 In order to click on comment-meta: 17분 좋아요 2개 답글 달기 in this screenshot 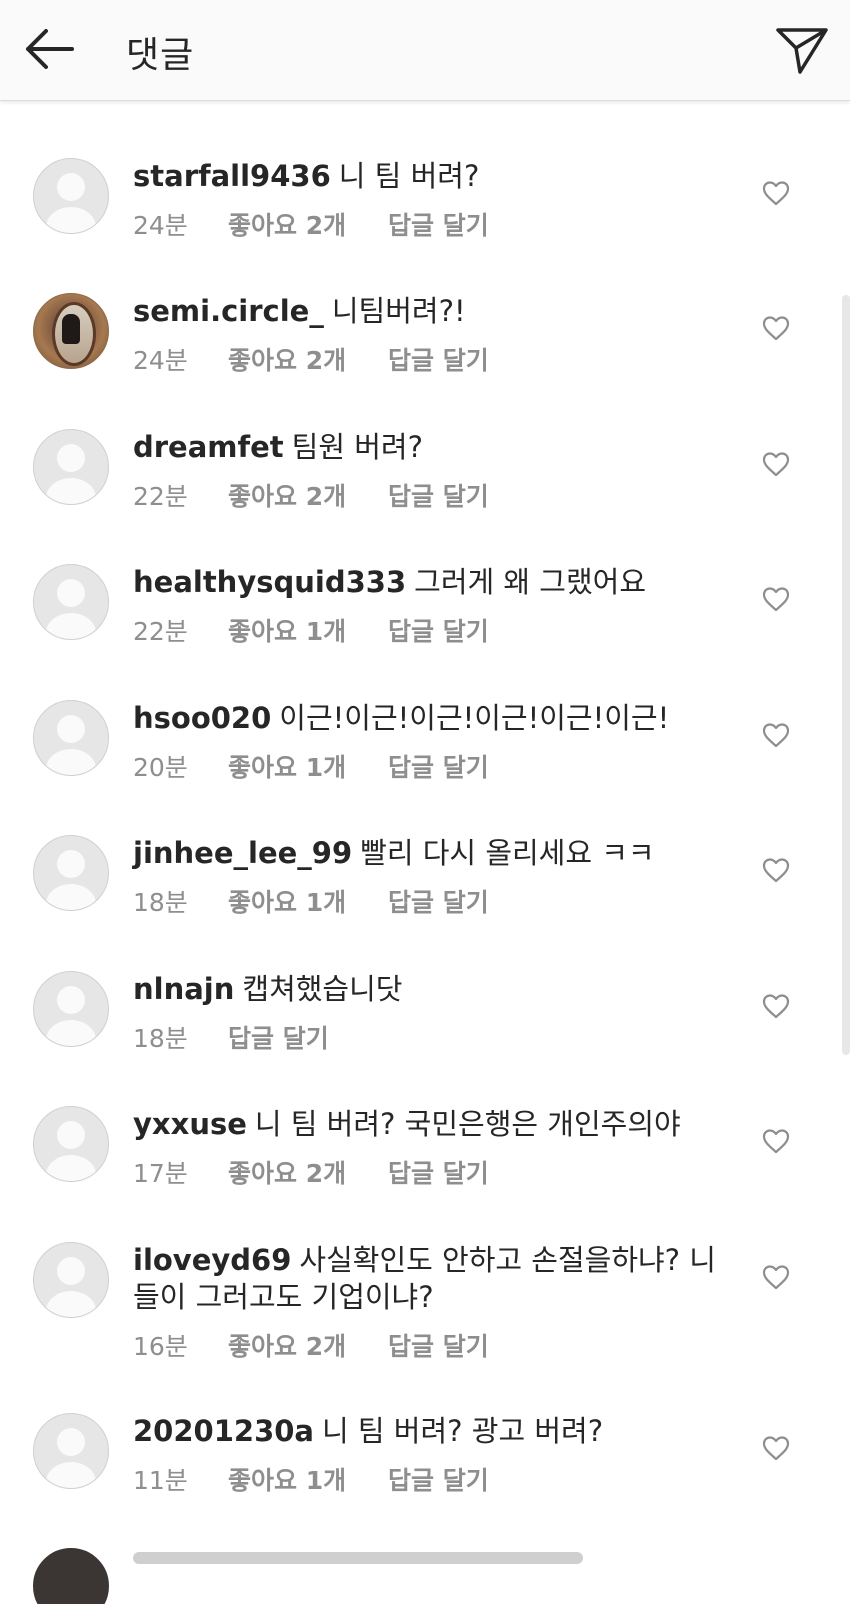, I will do `click(311, 1172)`.